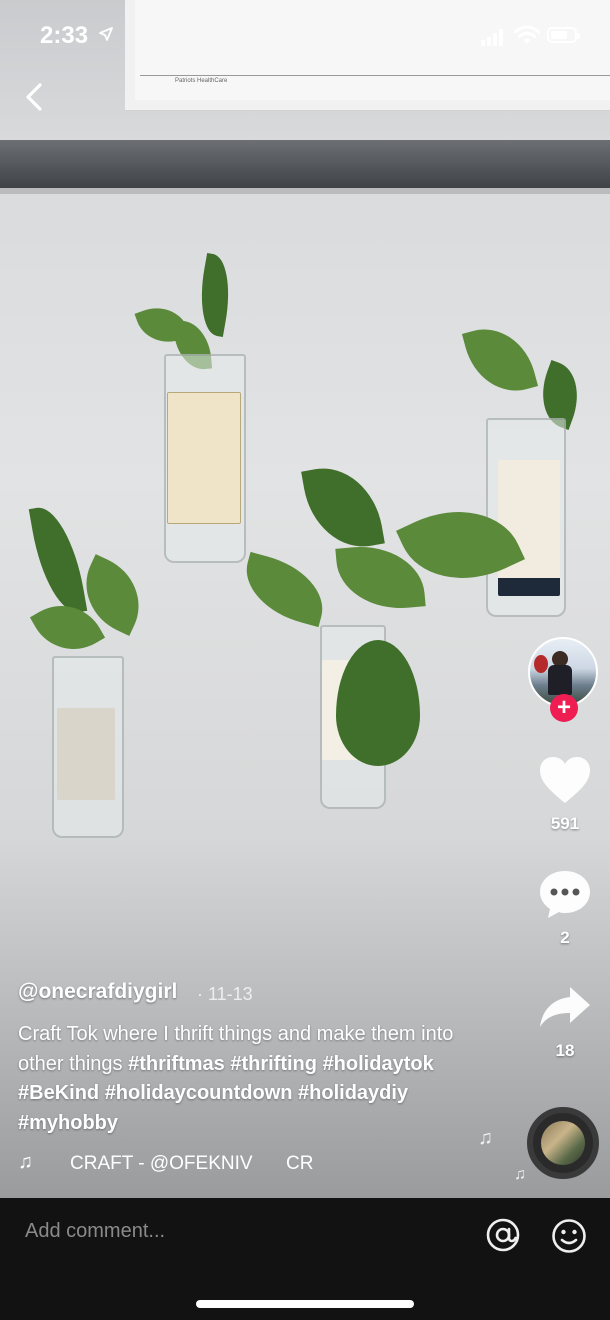  Describe the element at coordinates (199, 1093) in the screenshot. I see `hashtag: #holidaycountdown` at that location.